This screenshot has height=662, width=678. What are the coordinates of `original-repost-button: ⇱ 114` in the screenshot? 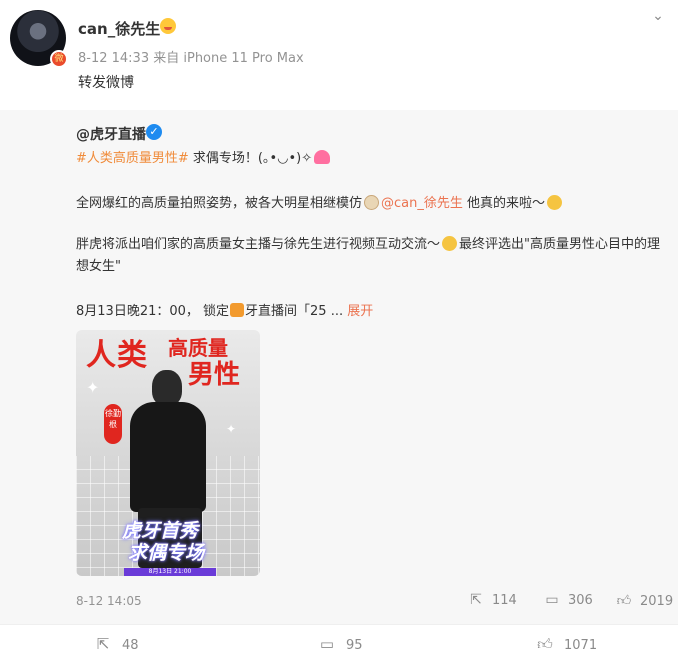 It's located at (492, 601).